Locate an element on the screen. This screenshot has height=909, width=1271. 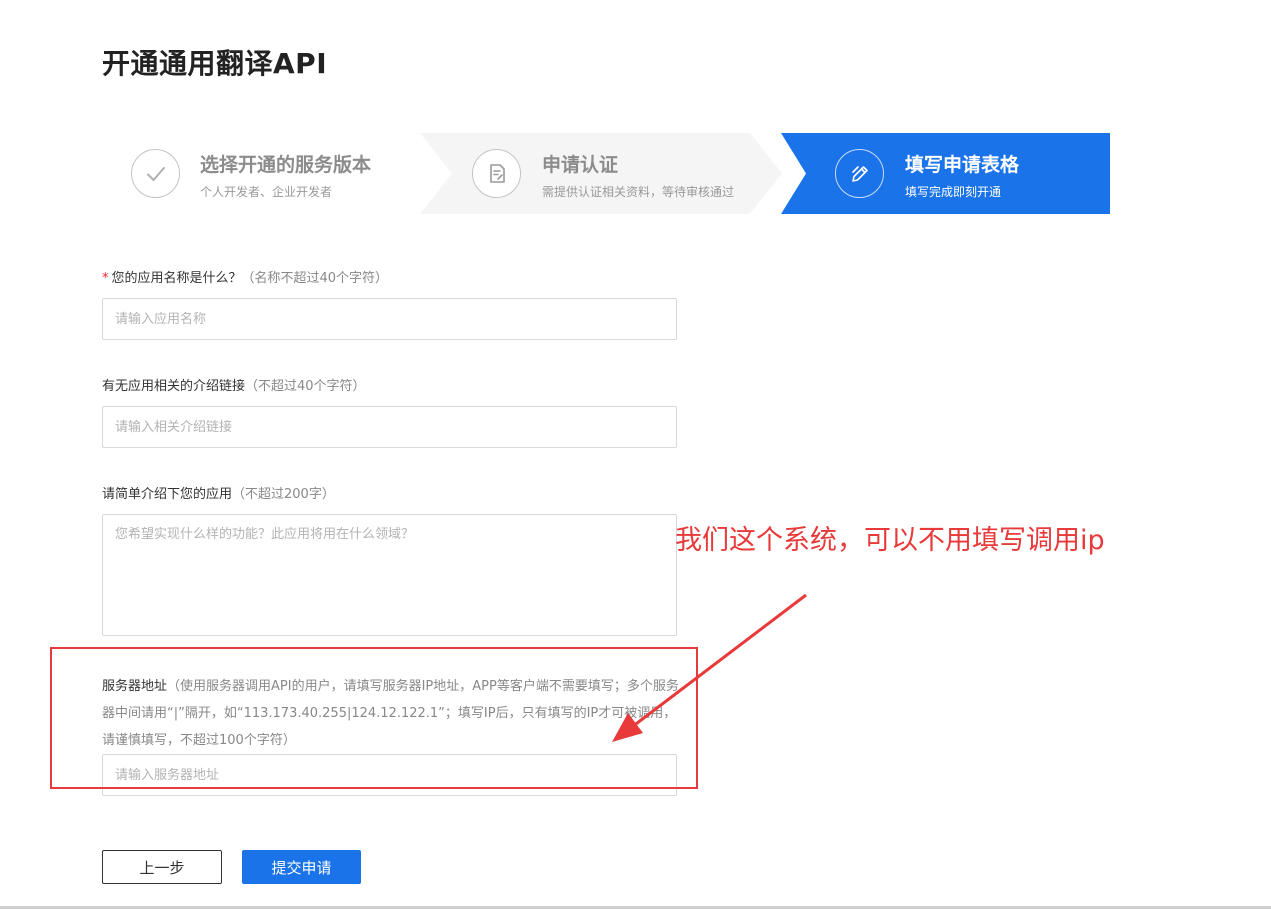
step-select-version: 选择开通的服务版本 个人开发者、企业开发者 is located at coordinates (277, 173).